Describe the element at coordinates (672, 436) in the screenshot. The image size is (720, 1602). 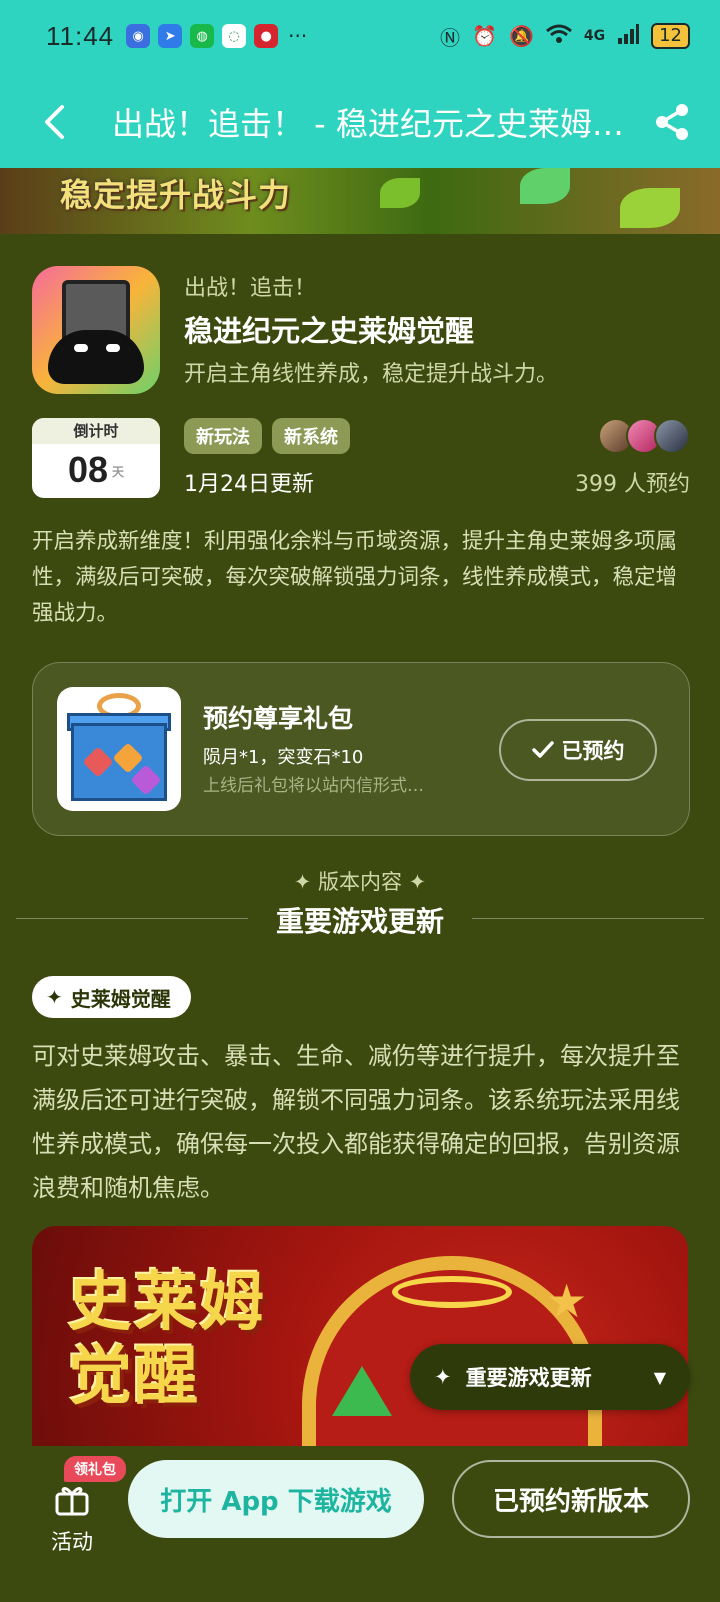
I see `avatar` at that location.